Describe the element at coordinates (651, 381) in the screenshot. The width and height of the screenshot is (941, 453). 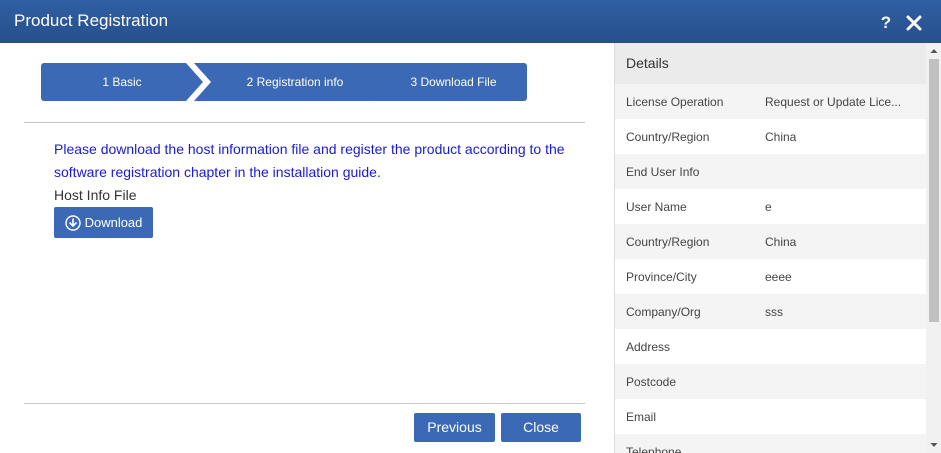
I see `details-key: Postcode` at that location.